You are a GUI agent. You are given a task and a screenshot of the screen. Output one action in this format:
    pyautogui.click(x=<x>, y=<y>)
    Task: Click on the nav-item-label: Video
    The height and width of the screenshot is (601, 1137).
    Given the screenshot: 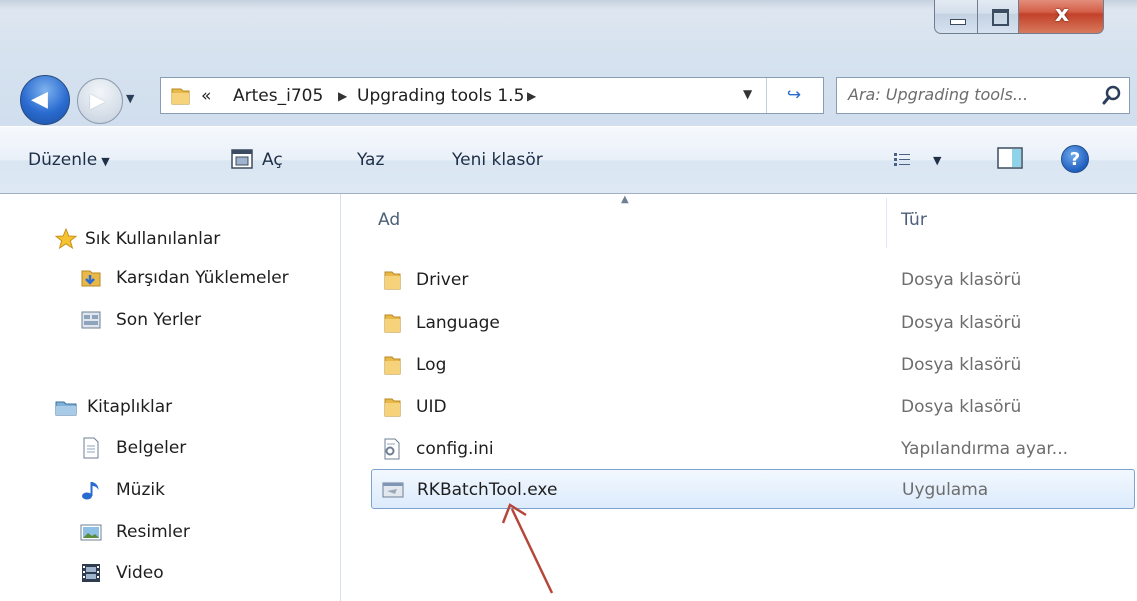 What is the action you would take?
    pyautogui.click(x=140, y=573)
    